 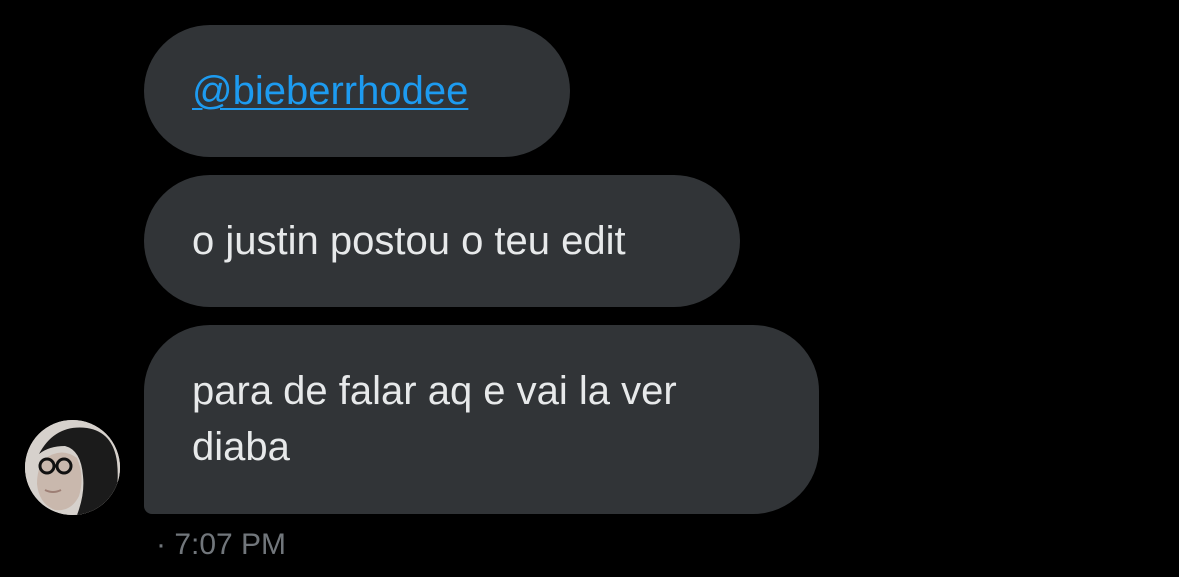 What do you see at coordinates (409, 241) in the screenshot?
I see `message-text: o justin postou o teu edit` at bounding box center [409, 241].